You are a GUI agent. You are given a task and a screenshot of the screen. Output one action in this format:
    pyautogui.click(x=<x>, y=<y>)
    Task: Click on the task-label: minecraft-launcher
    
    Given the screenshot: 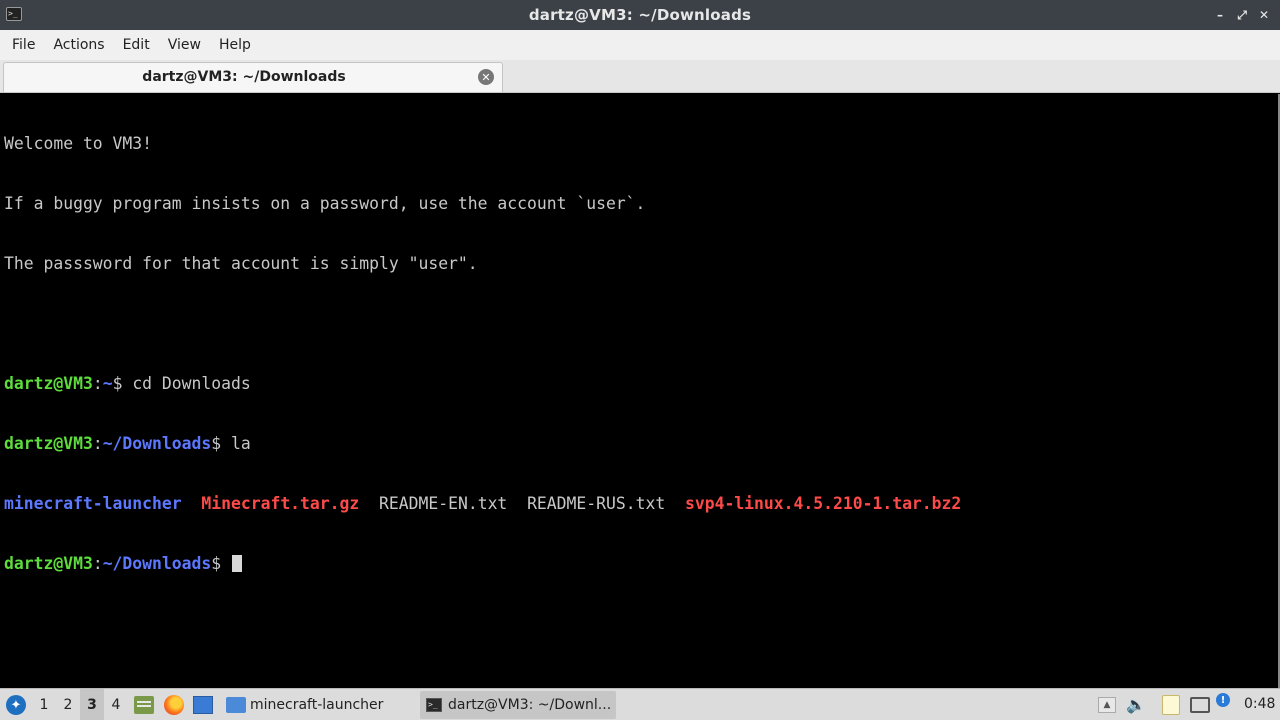 What is the action you would take?
    pyautogui.click(x=317, y=705)
    